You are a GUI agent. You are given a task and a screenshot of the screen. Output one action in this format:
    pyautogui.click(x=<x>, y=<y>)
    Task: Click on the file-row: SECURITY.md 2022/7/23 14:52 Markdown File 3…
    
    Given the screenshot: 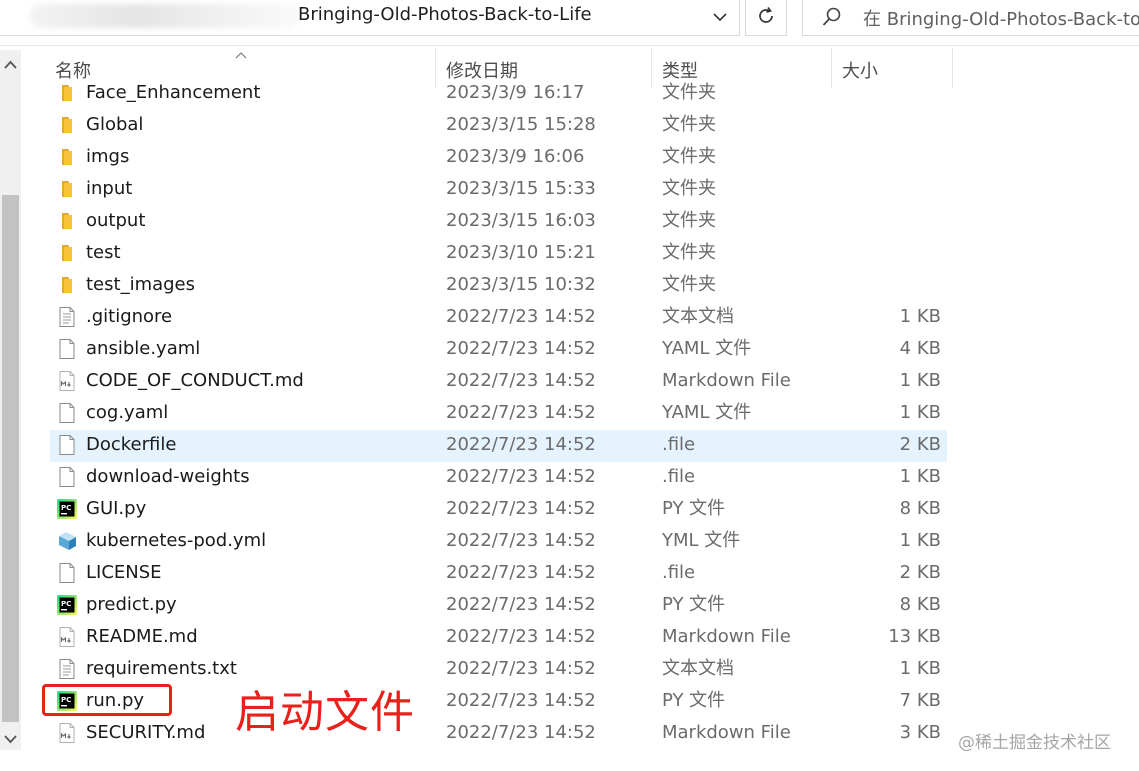 What is the action you would take?
    pyautogui.click(x=498, y=734)
    